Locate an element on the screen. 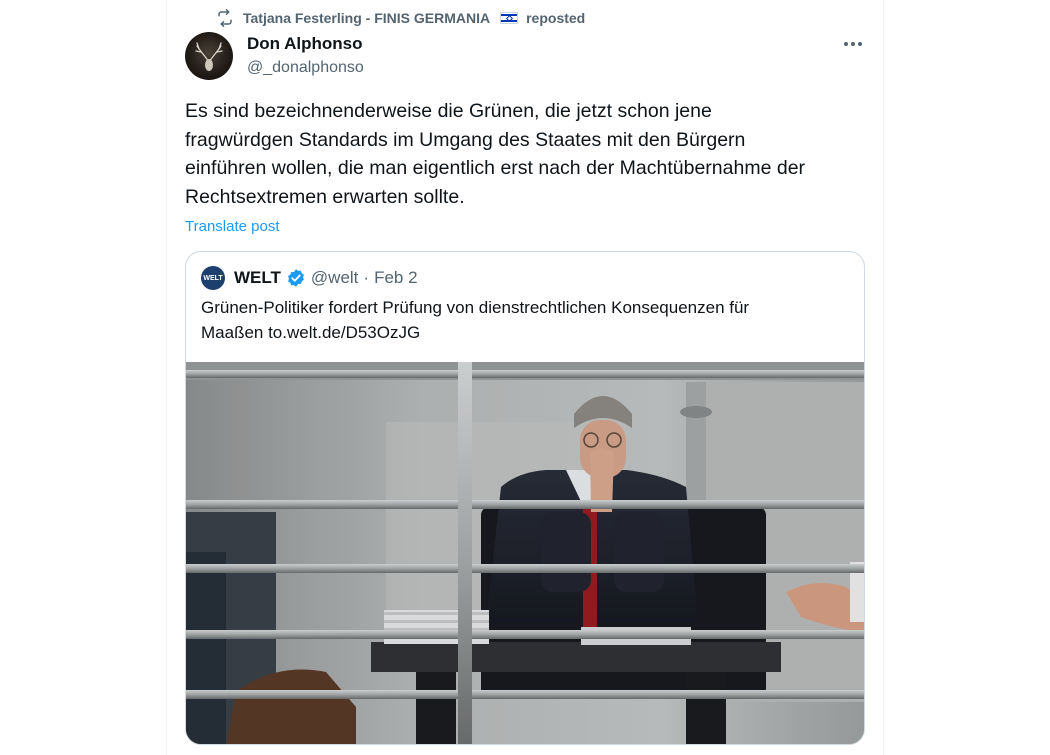 The height and width of the screenshot is (755, 1050). author-name: Don Alphonso is located at coordinates (305, 44).